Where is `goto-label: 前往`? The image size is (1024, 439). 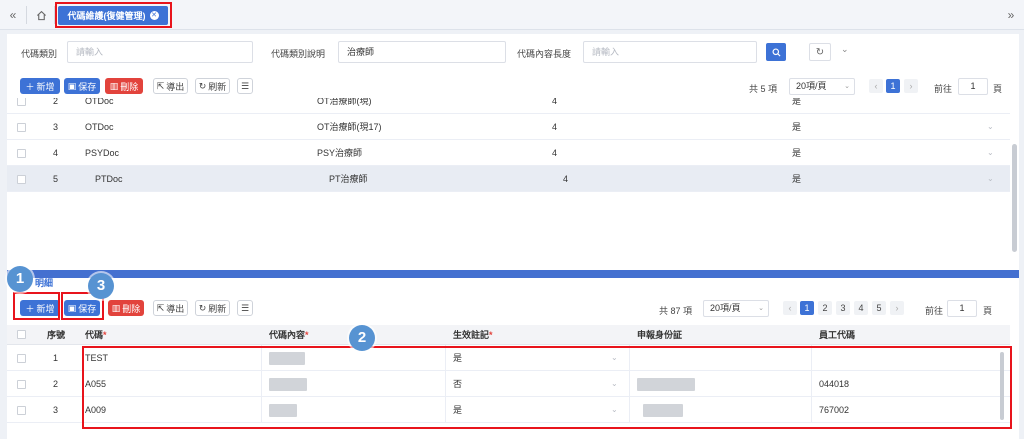
goto-label: 前往 is located at coordinates (943, 89).